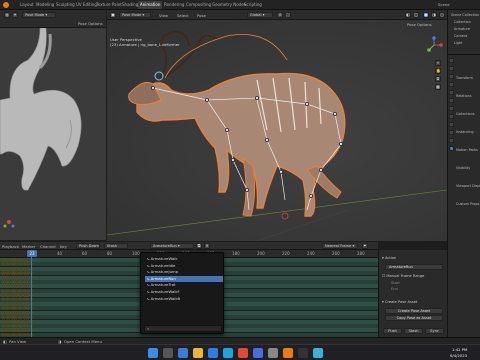 The image size is (480, 360). I want to click on prop-tab-render-icon, so click(451, 68).